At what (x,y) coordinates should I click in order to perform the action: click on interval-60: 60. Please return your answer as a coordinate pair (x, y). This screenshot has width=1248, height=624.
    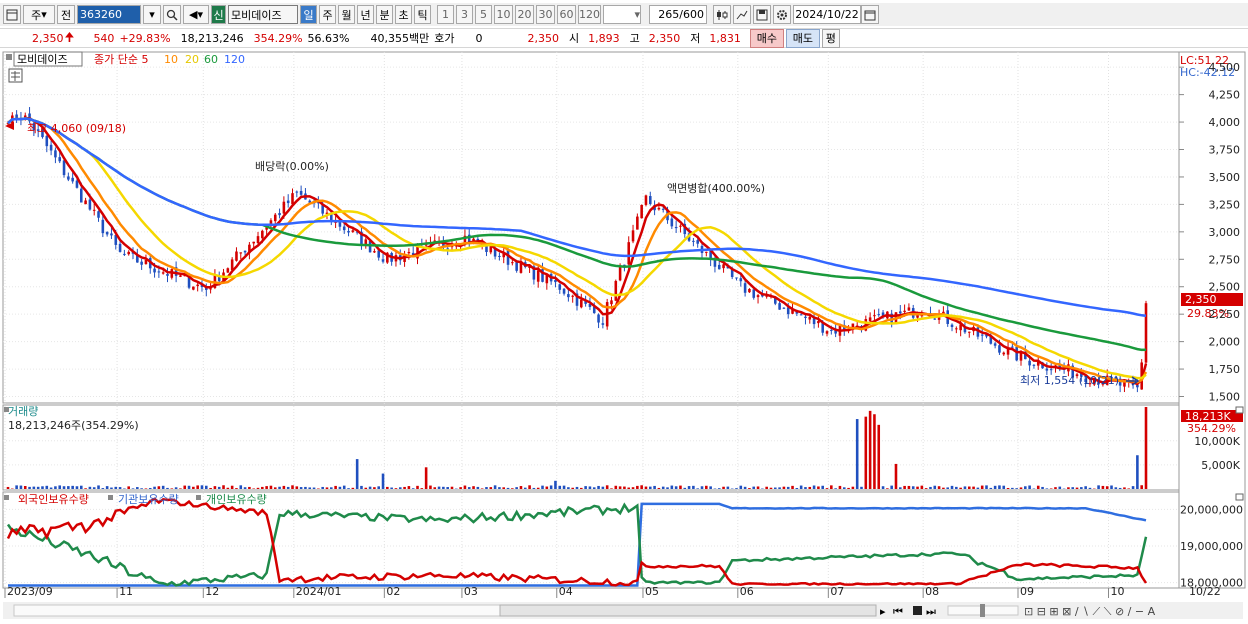
    Looking at the image, I should click on (566, 14).